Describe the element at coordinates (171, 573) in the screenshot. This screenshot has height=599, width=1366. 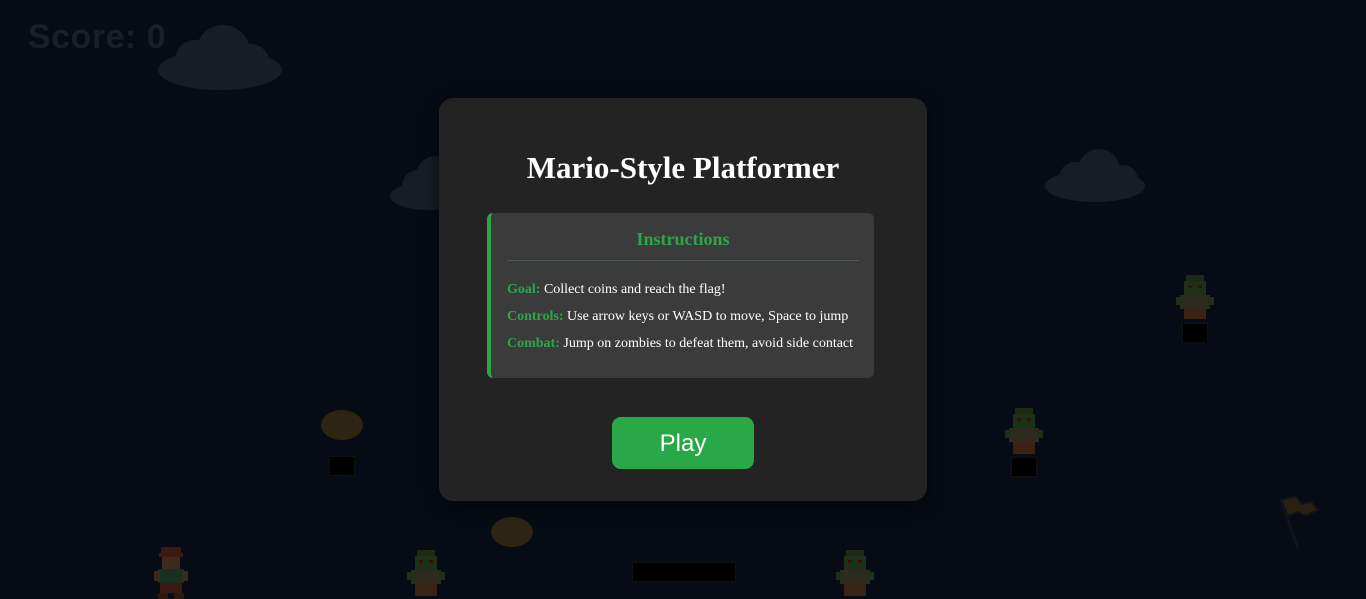
I see `player-sprite-icon` at that location.